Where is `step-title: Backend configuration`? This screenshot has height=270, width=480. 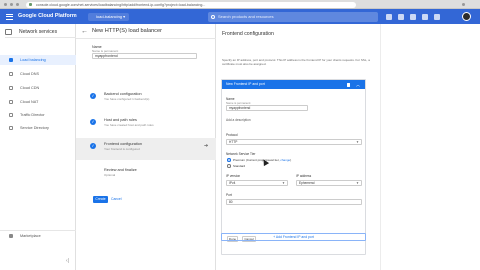
step-title: Backend configuration is located at coordinates (123, 94).